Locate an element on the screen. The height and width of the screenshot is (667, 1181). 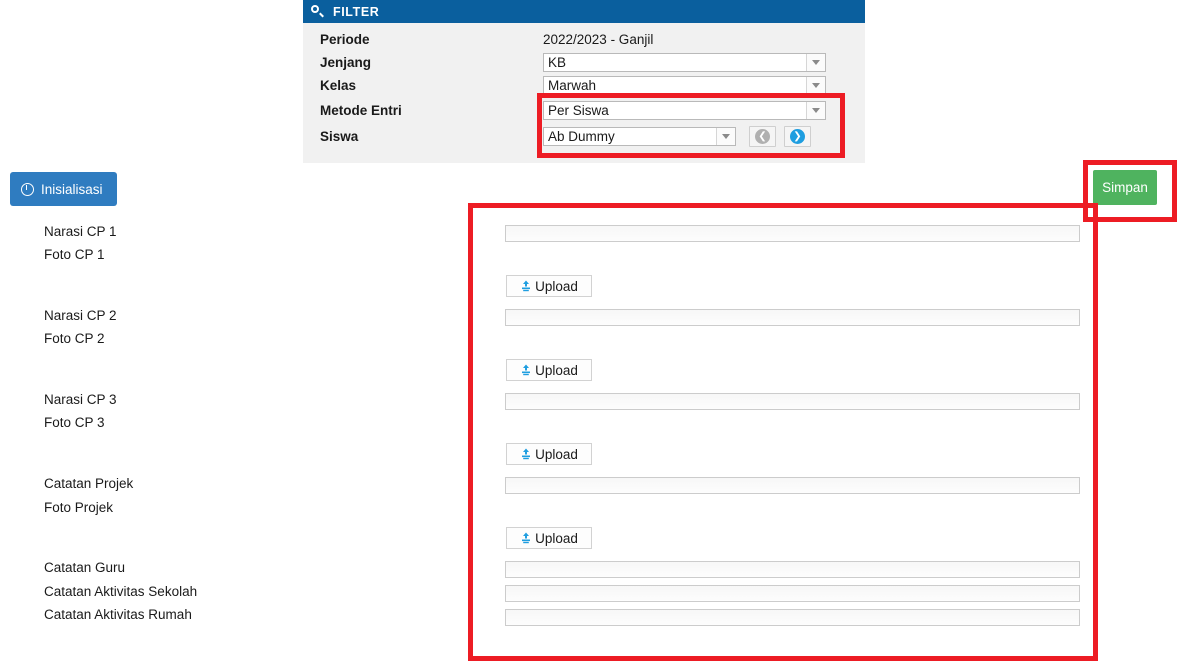
filter-value-periode: 2022/2023 - Ganjil is located at coordinates (598, 39).